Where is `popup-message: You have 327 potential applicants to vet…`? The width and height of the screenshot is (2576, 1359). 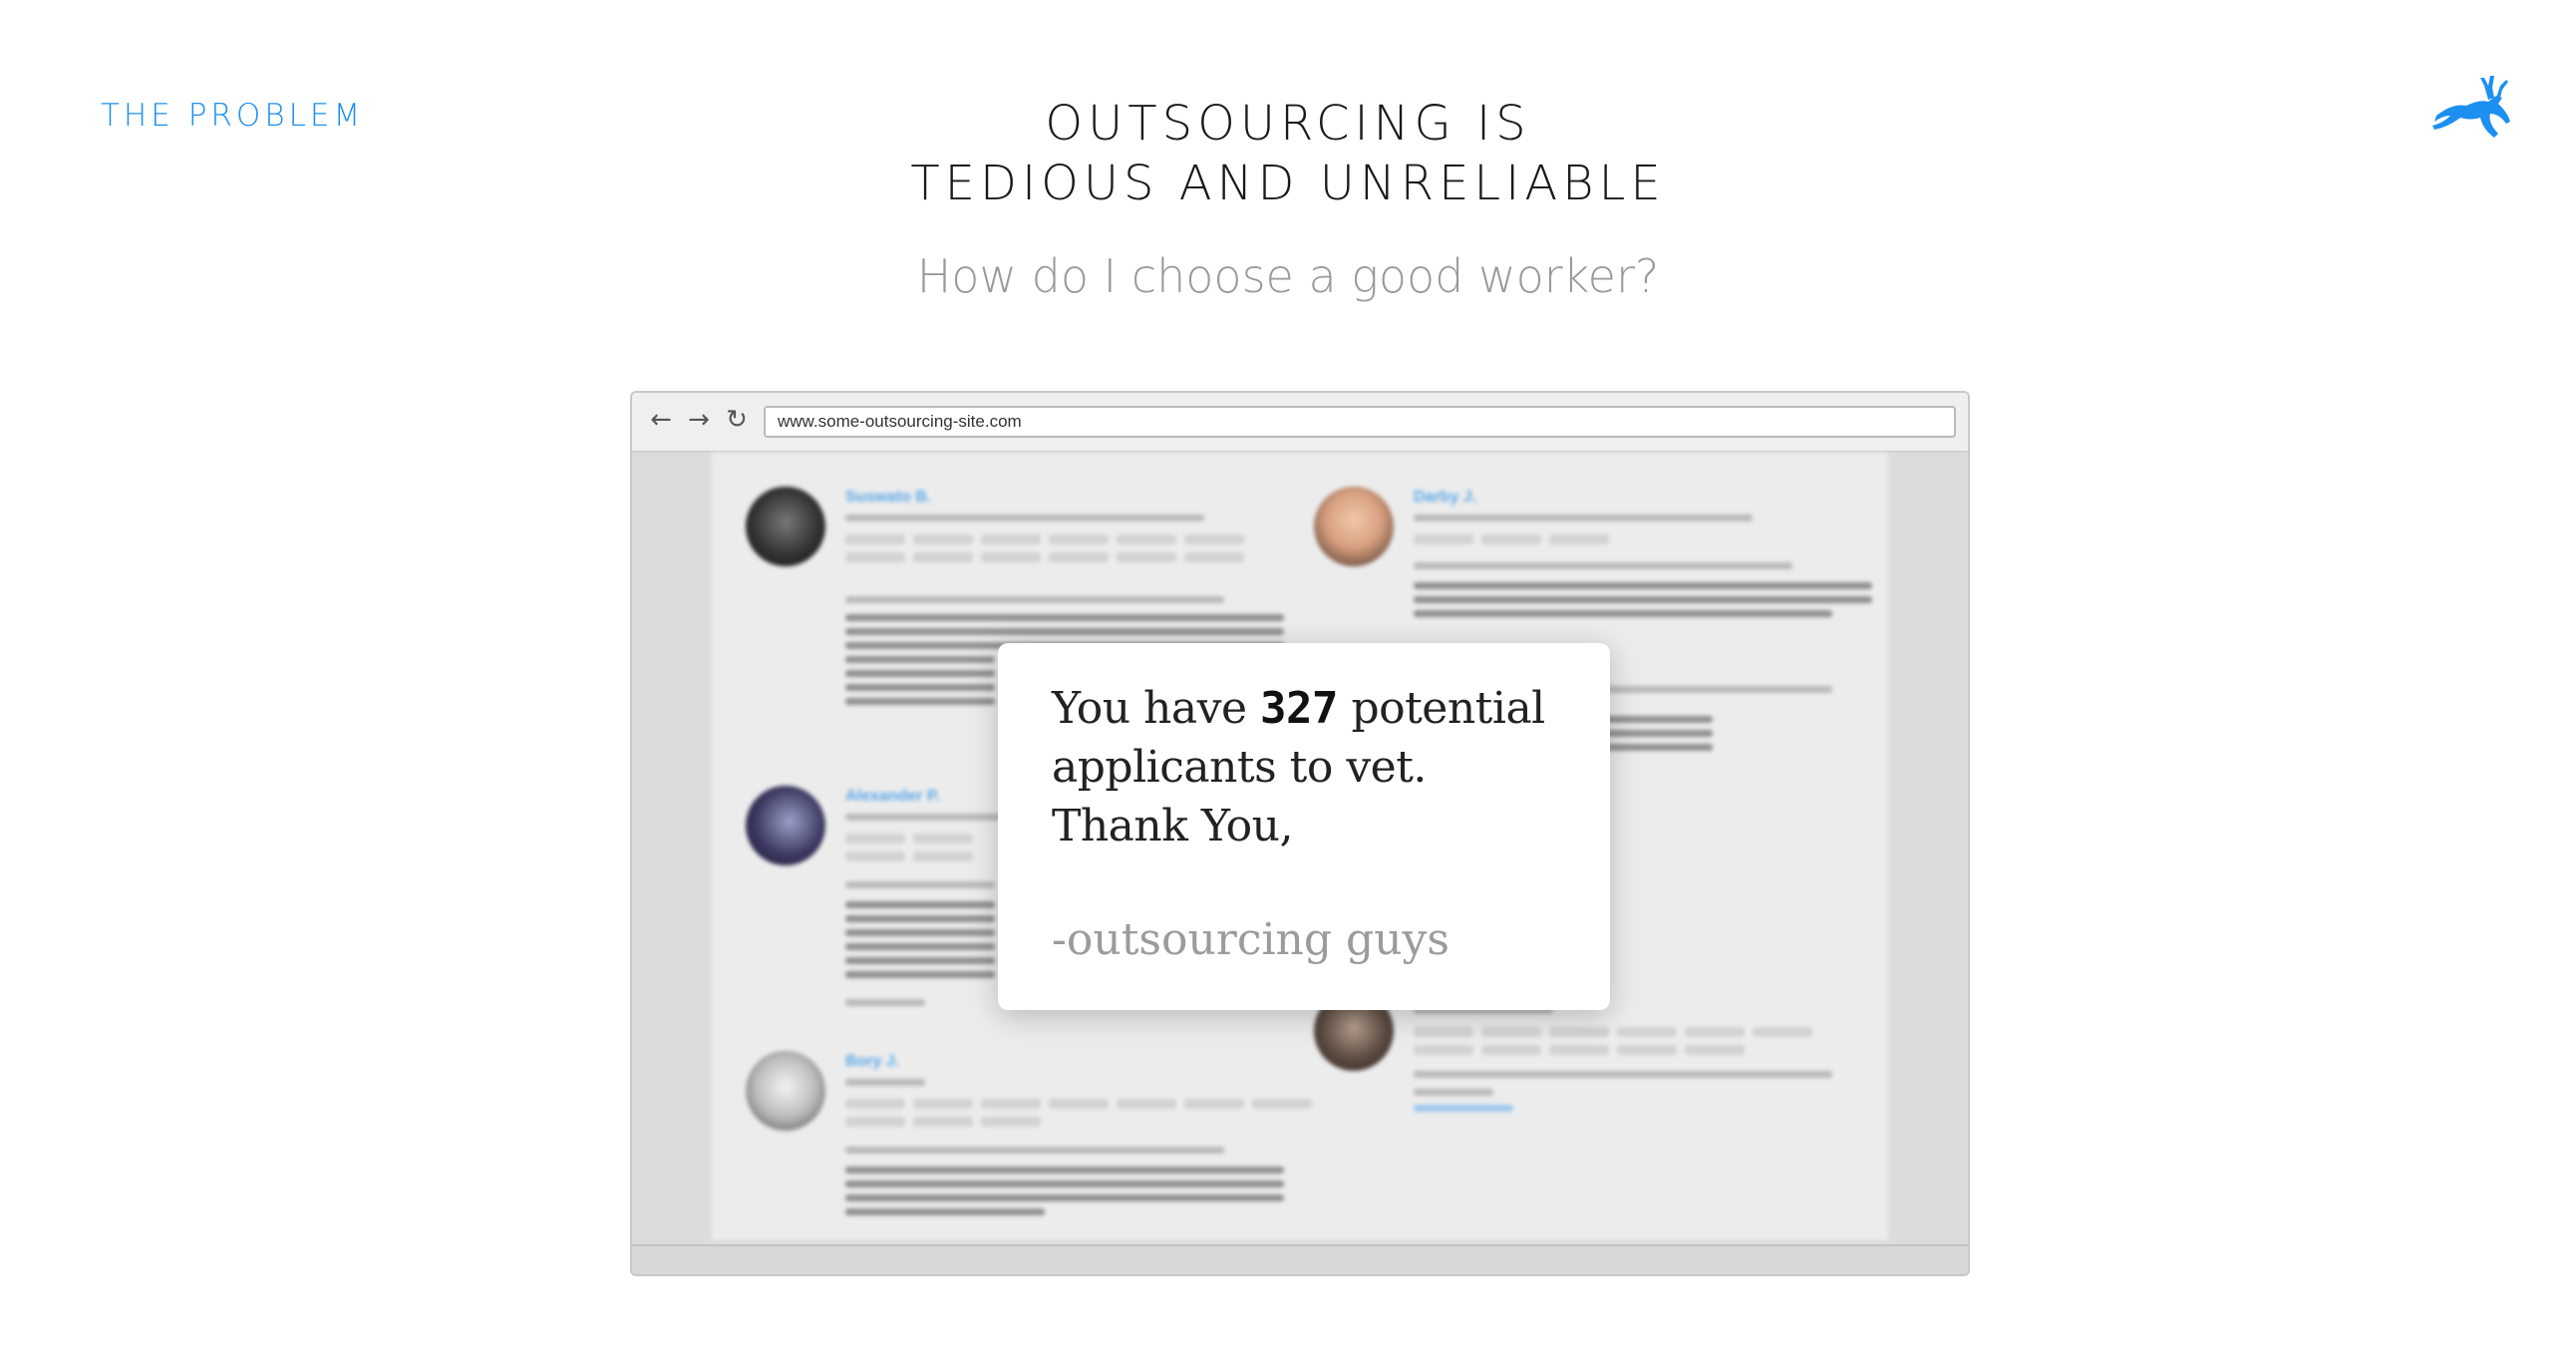
popup-message: You have 327 potential applicants to vet… is located at coordinates (1298, 767).